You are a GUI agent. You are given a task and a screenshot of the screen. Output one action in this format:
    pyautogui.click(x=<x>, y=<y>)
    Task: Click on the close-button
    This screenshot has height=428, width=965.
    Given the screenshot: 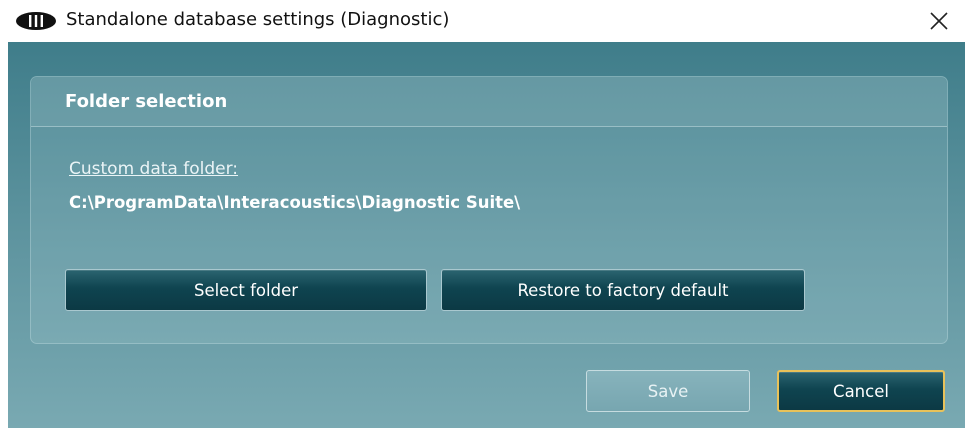 What is the action you would take?
    pyautogui.click(x=939, y=21)
    